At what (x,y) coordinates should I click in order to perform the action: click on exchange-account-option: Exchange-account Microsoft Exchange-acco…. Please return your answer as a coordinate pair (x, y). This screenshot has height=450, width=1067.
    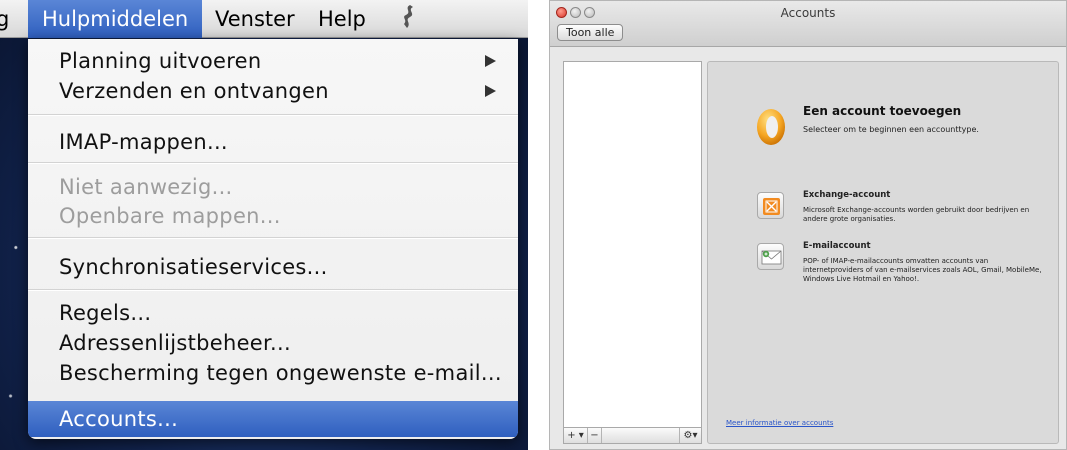
    Looking at the image, I should click on (923, 207).